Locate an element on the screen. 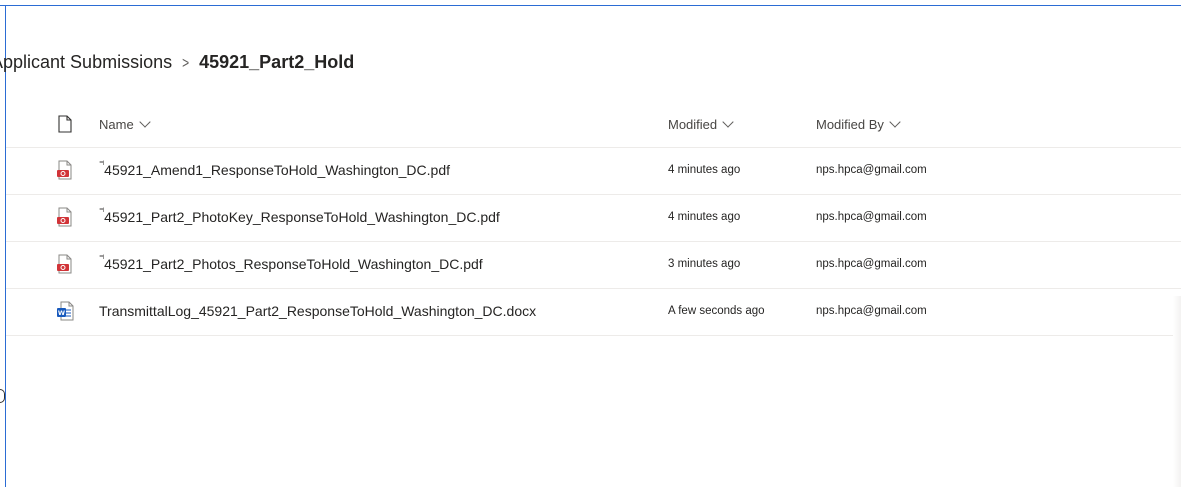 Image resolution: width=1181 pixels, height=487 pixels. breadcrumb: Applicant Submissions > 45921_Part2_Hold is located at coordinates (177, 62).